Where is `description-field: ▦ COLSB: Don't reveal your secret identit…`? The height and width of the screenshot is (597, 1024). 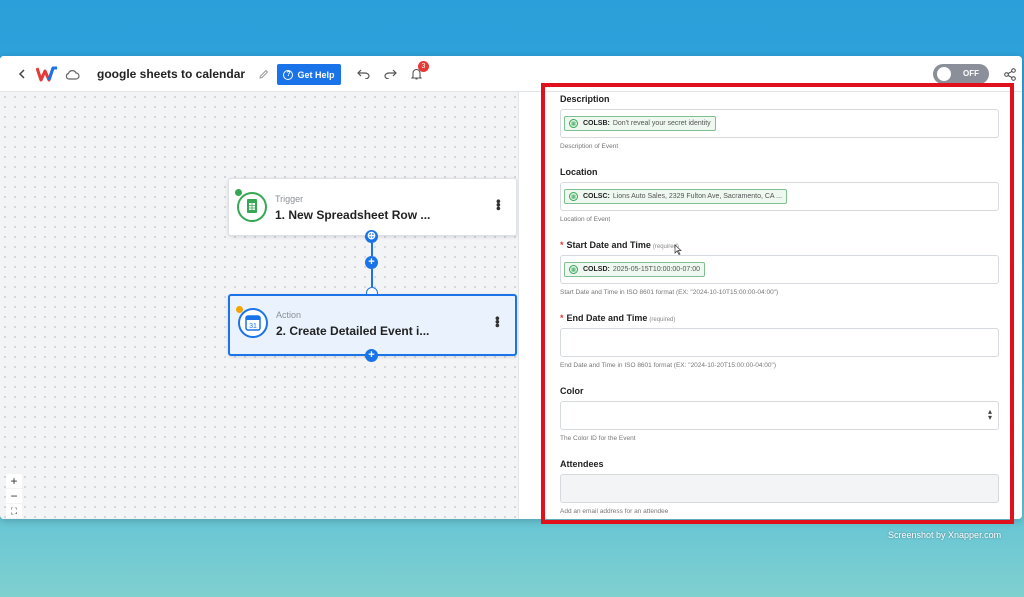 description-field: ▦ COLSB: Don't reveal your secret identit… is located at coordinates (779, 123).